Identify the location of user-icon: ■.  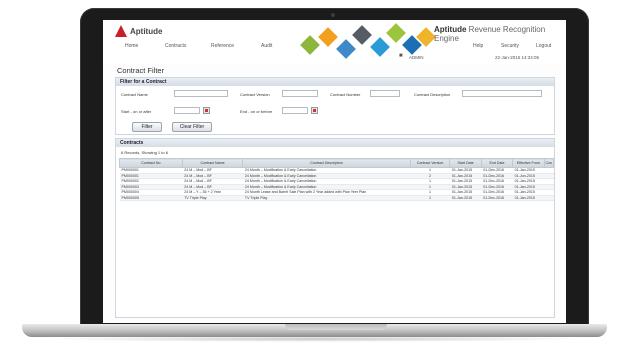
(401, 56).